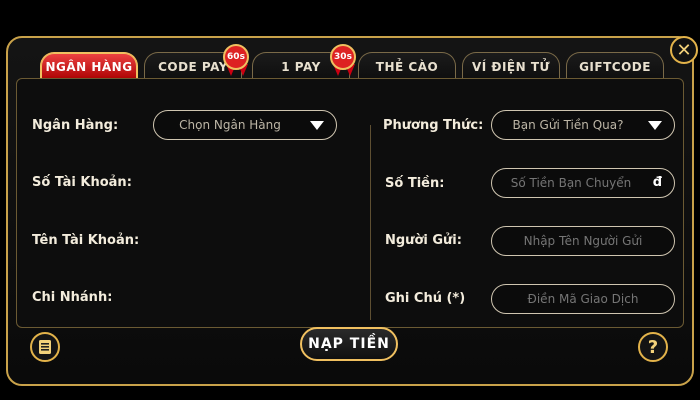 This screenshot has width=700, height=400. What do you see at coordinates (72, 297) in the screenshot?
I see `branch-label: Chi Nhánh:` at bounding box center [72, 297].